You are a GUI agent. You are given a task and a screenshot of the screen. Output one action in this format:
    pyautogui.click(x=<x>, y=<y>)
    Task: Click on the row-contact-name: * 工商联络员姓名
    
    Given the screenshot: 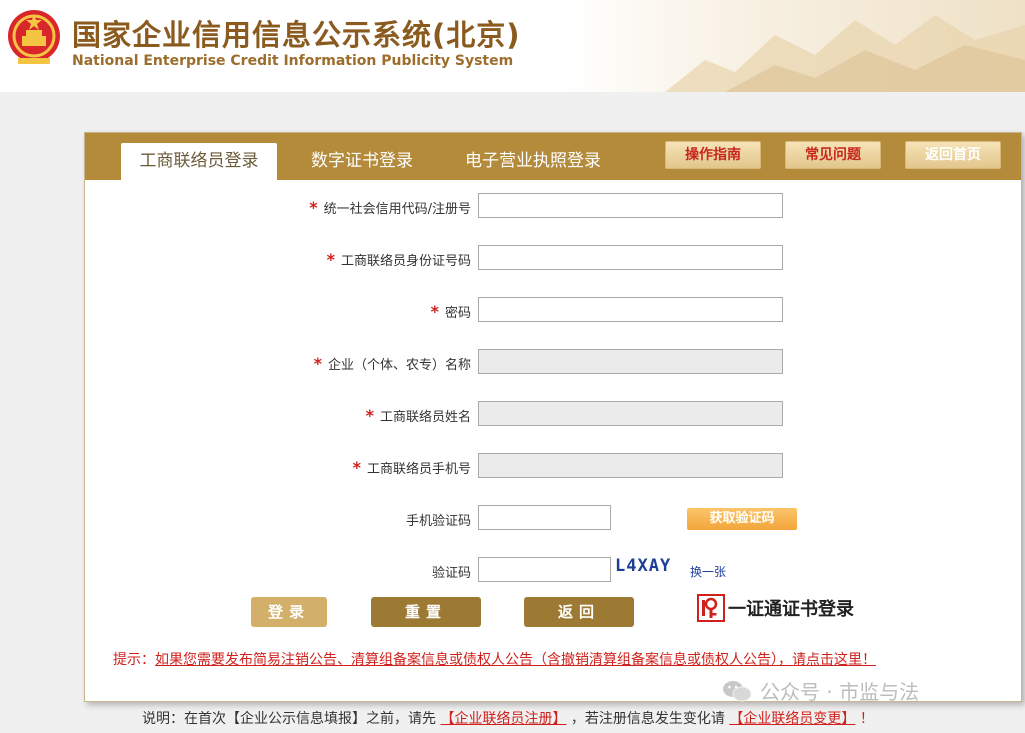 What is the action you would take?
    pyautogui.click(x=553, y=414)
    